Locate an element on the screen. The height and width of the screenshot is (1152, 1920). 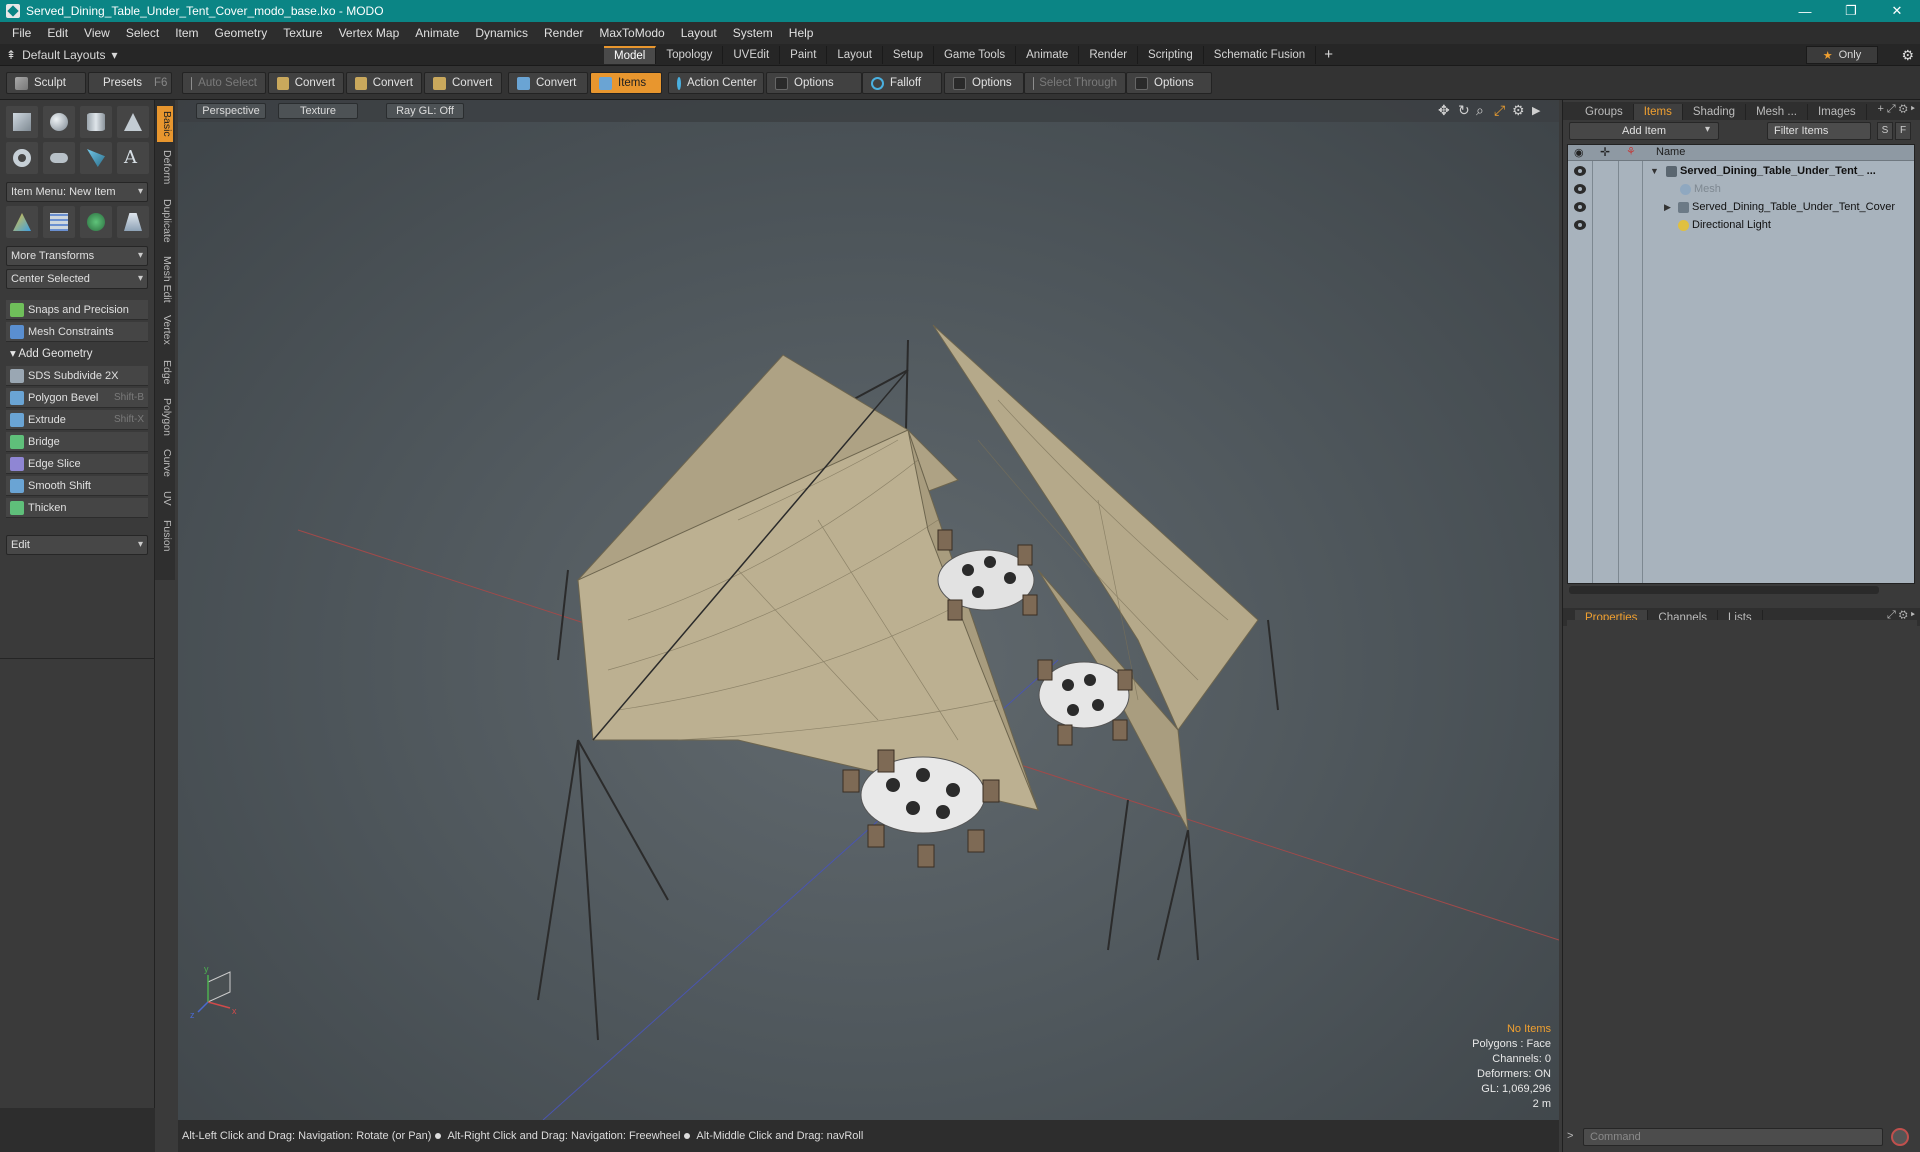
edit-dropdown: Edit is located at coordinates (77, 545).